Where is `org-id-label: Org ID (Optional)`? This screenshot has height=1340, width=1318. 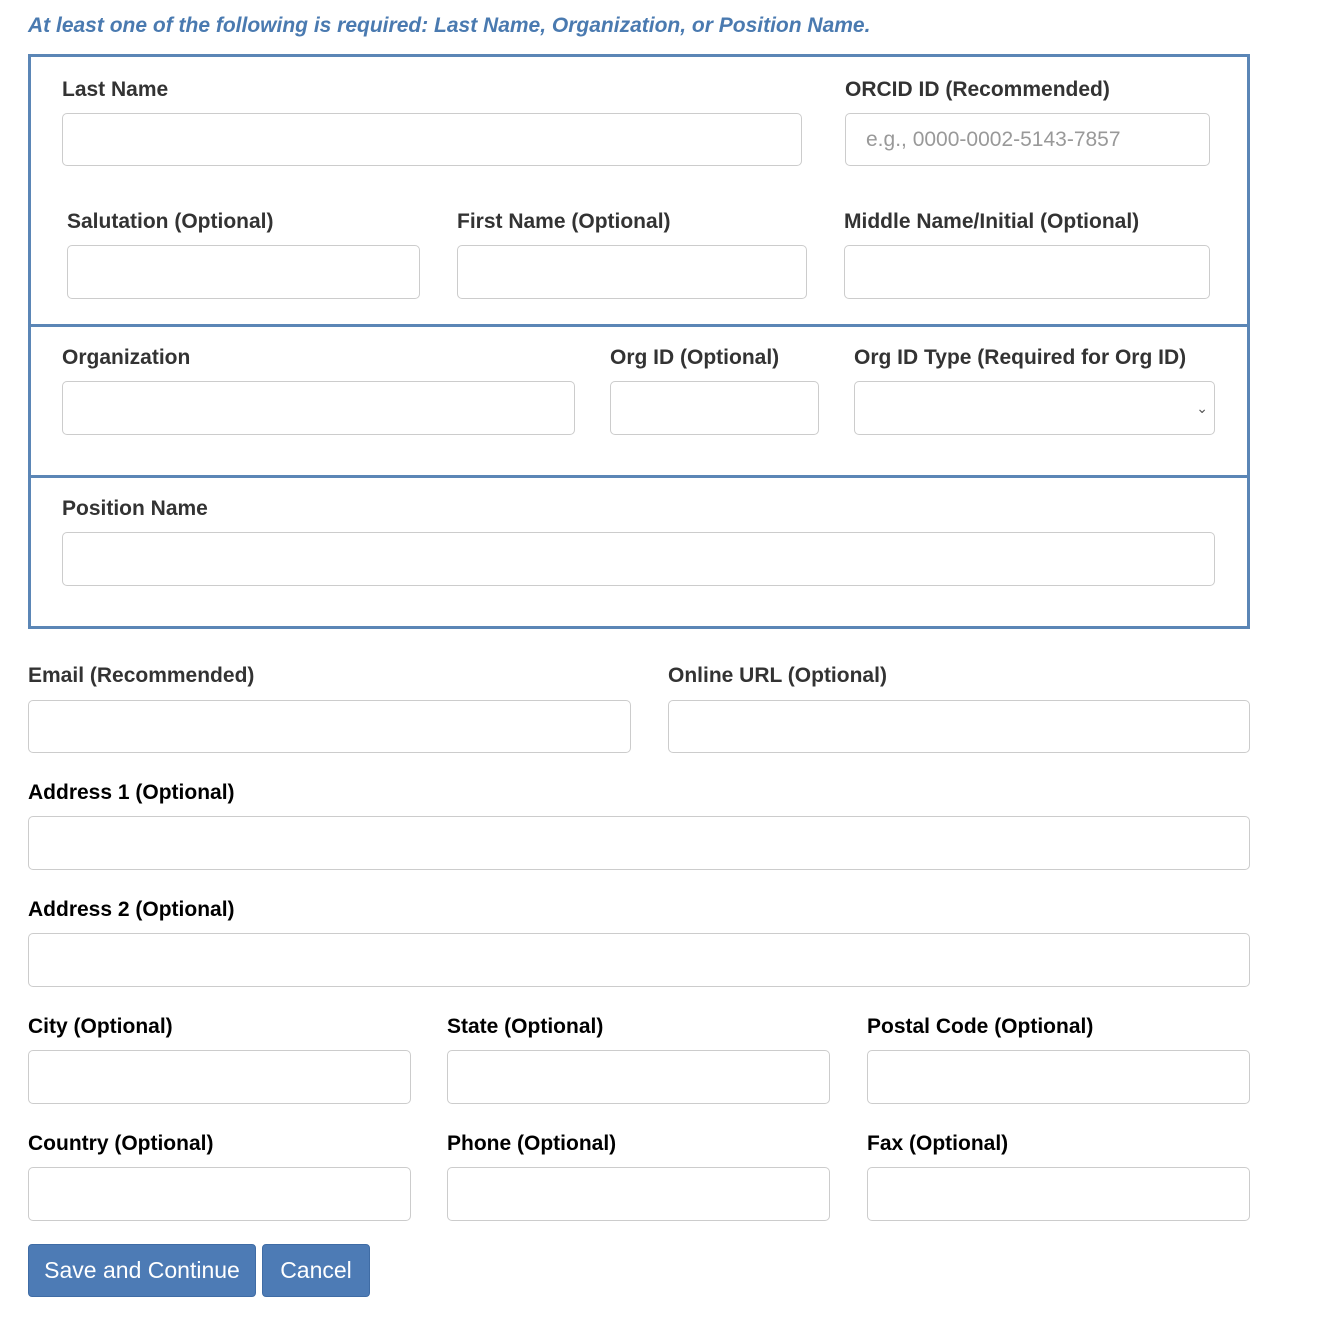 org-id-label: Org ID (Optional) is located at coordinates (695, 357).